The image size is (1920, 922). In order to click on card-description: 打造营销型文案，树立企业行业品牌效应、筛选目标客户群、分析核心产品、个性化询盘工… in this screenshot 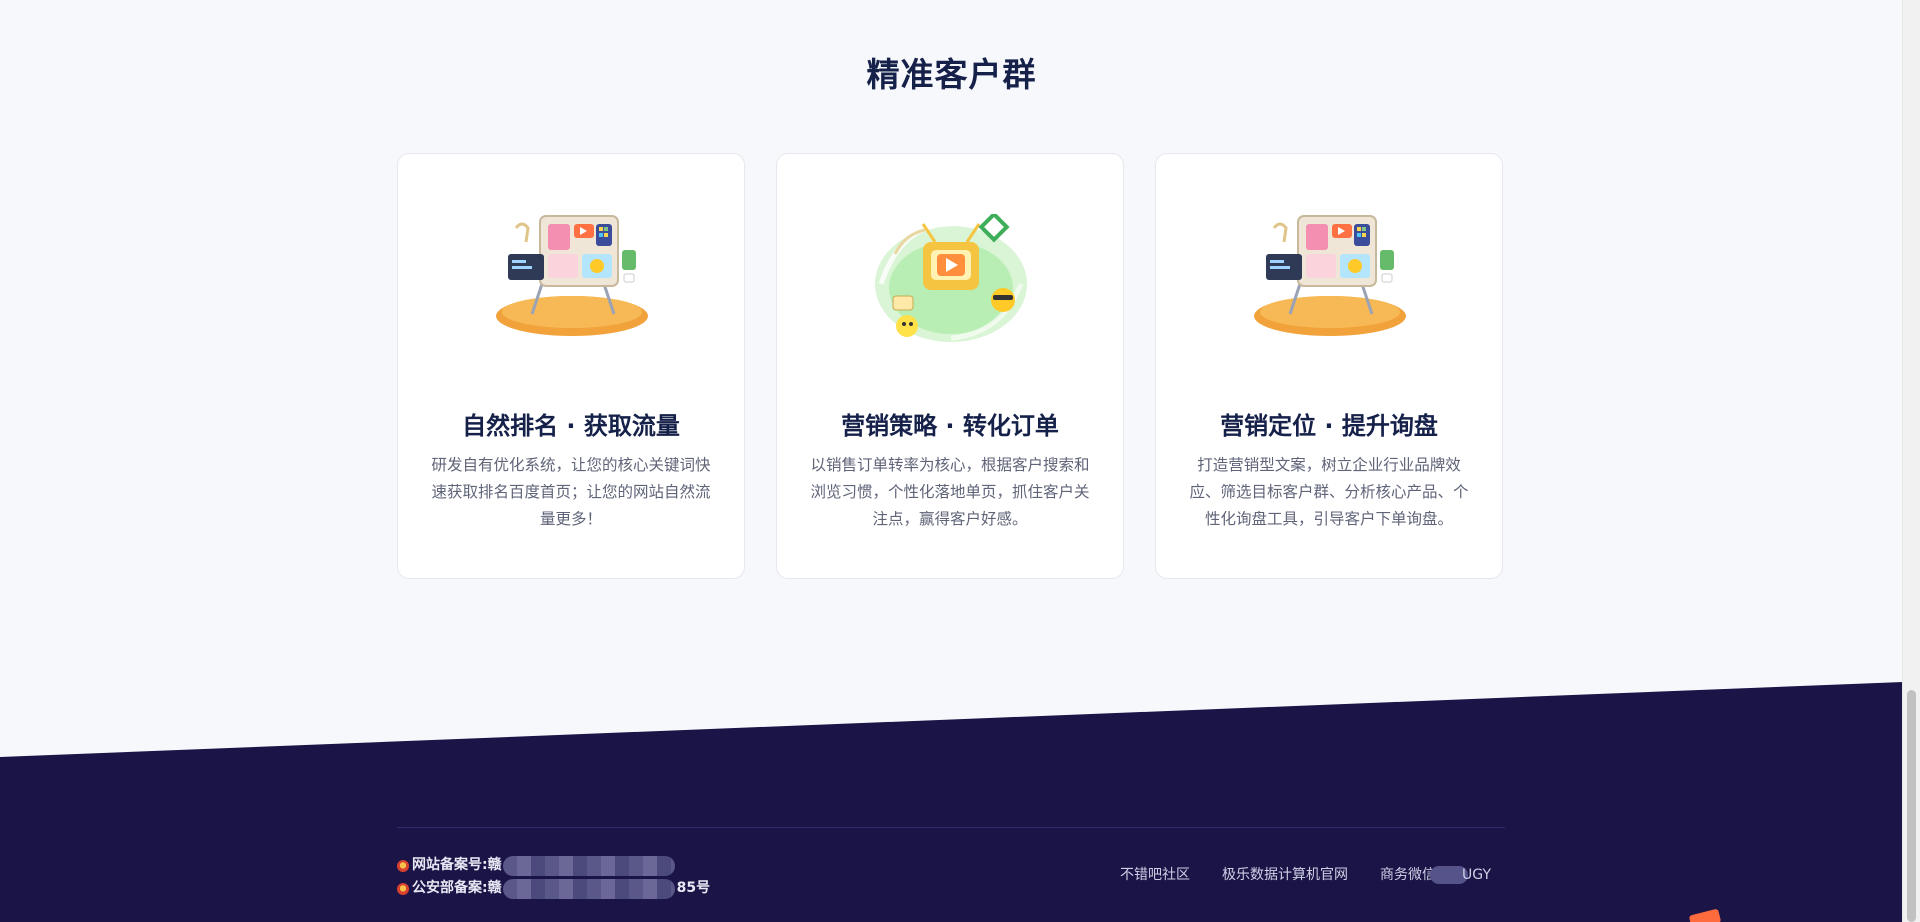, I will do `click(1329, 492)`.